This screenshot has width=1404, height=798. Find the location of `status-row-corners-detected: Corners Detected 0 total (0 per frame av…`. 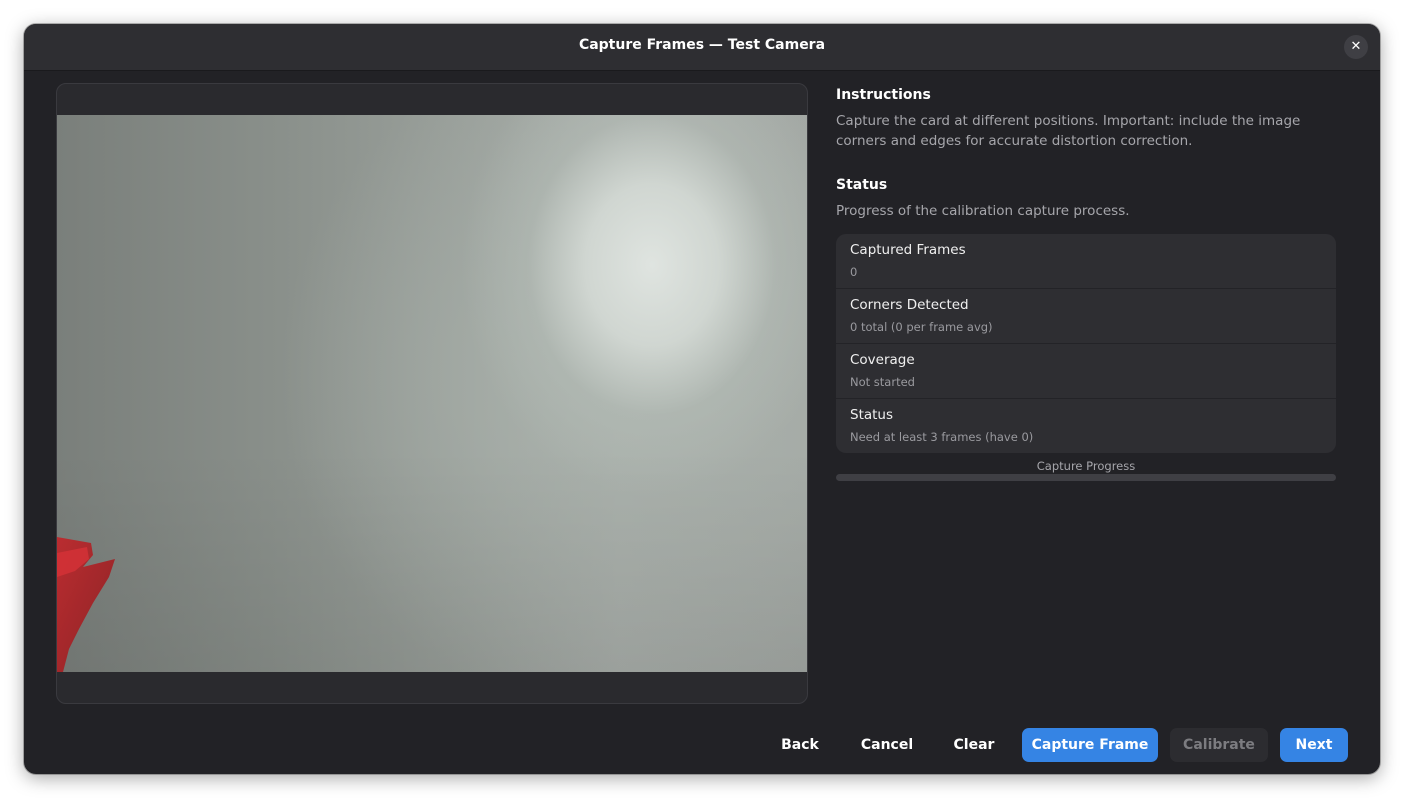

status-row-corners-detected: Corners Detected 0 total (0 per frame av… is located at coordinates (1086, 316).